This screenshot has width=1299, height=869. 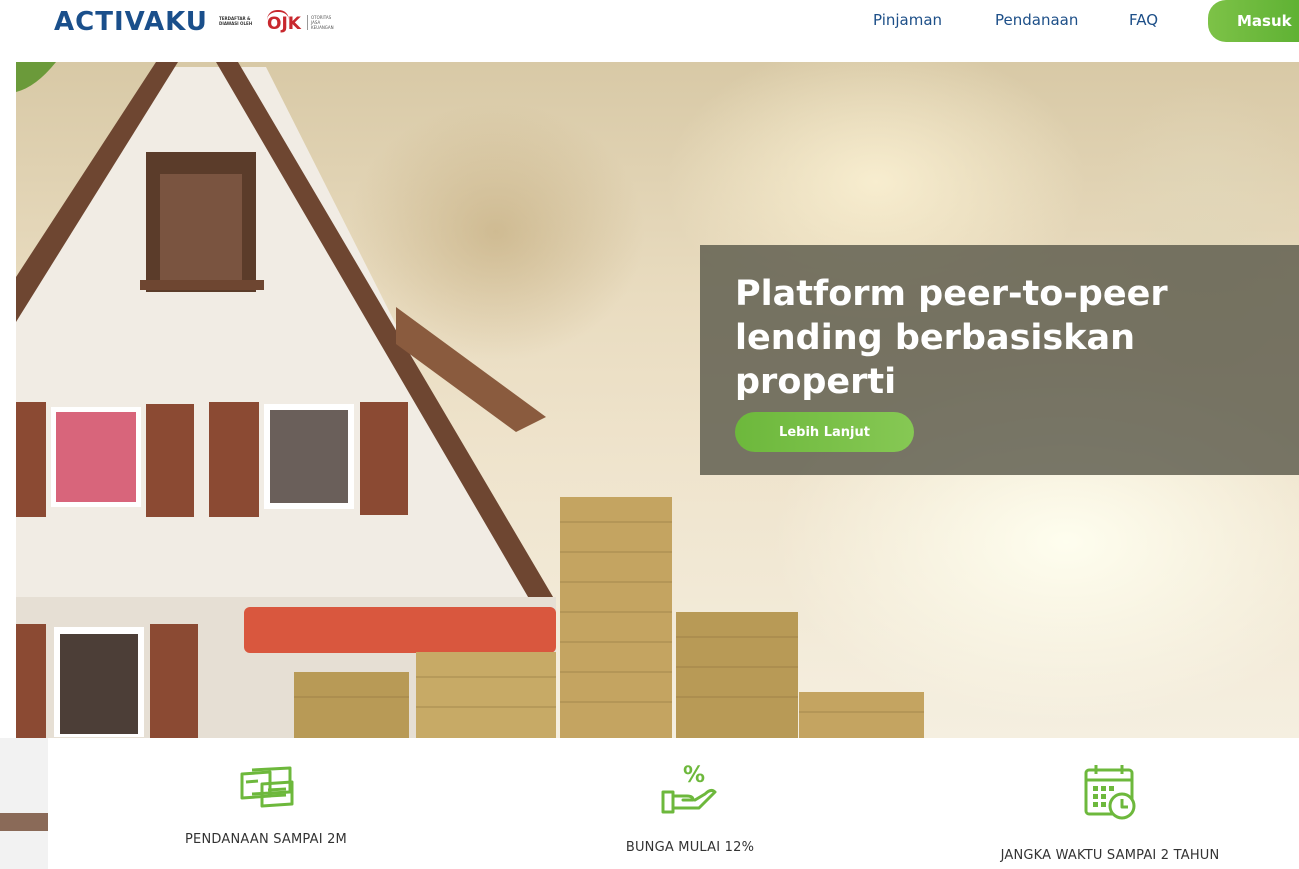 I want to click on feature-jangka-waktu-label: JANGKA WAKTU SAMPAI 2 TAHUN, so click(x=1110, y=855).